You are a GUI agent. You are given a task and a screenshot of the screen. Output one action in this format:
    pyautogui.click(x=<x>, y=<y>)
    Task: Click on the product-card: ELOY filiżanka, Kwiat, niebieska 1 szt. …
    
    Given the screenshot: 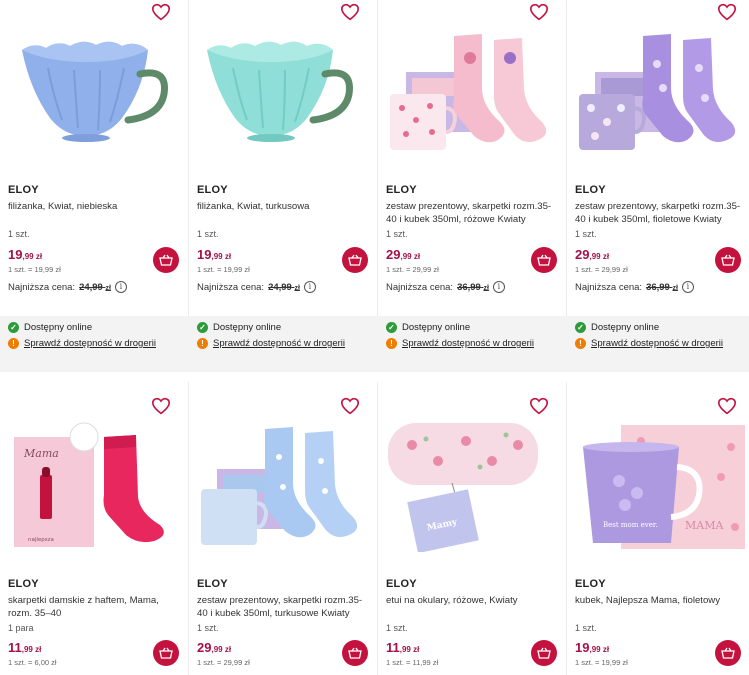 What is the action you would take?
    pyautogui.click(x=94, y=186)
    